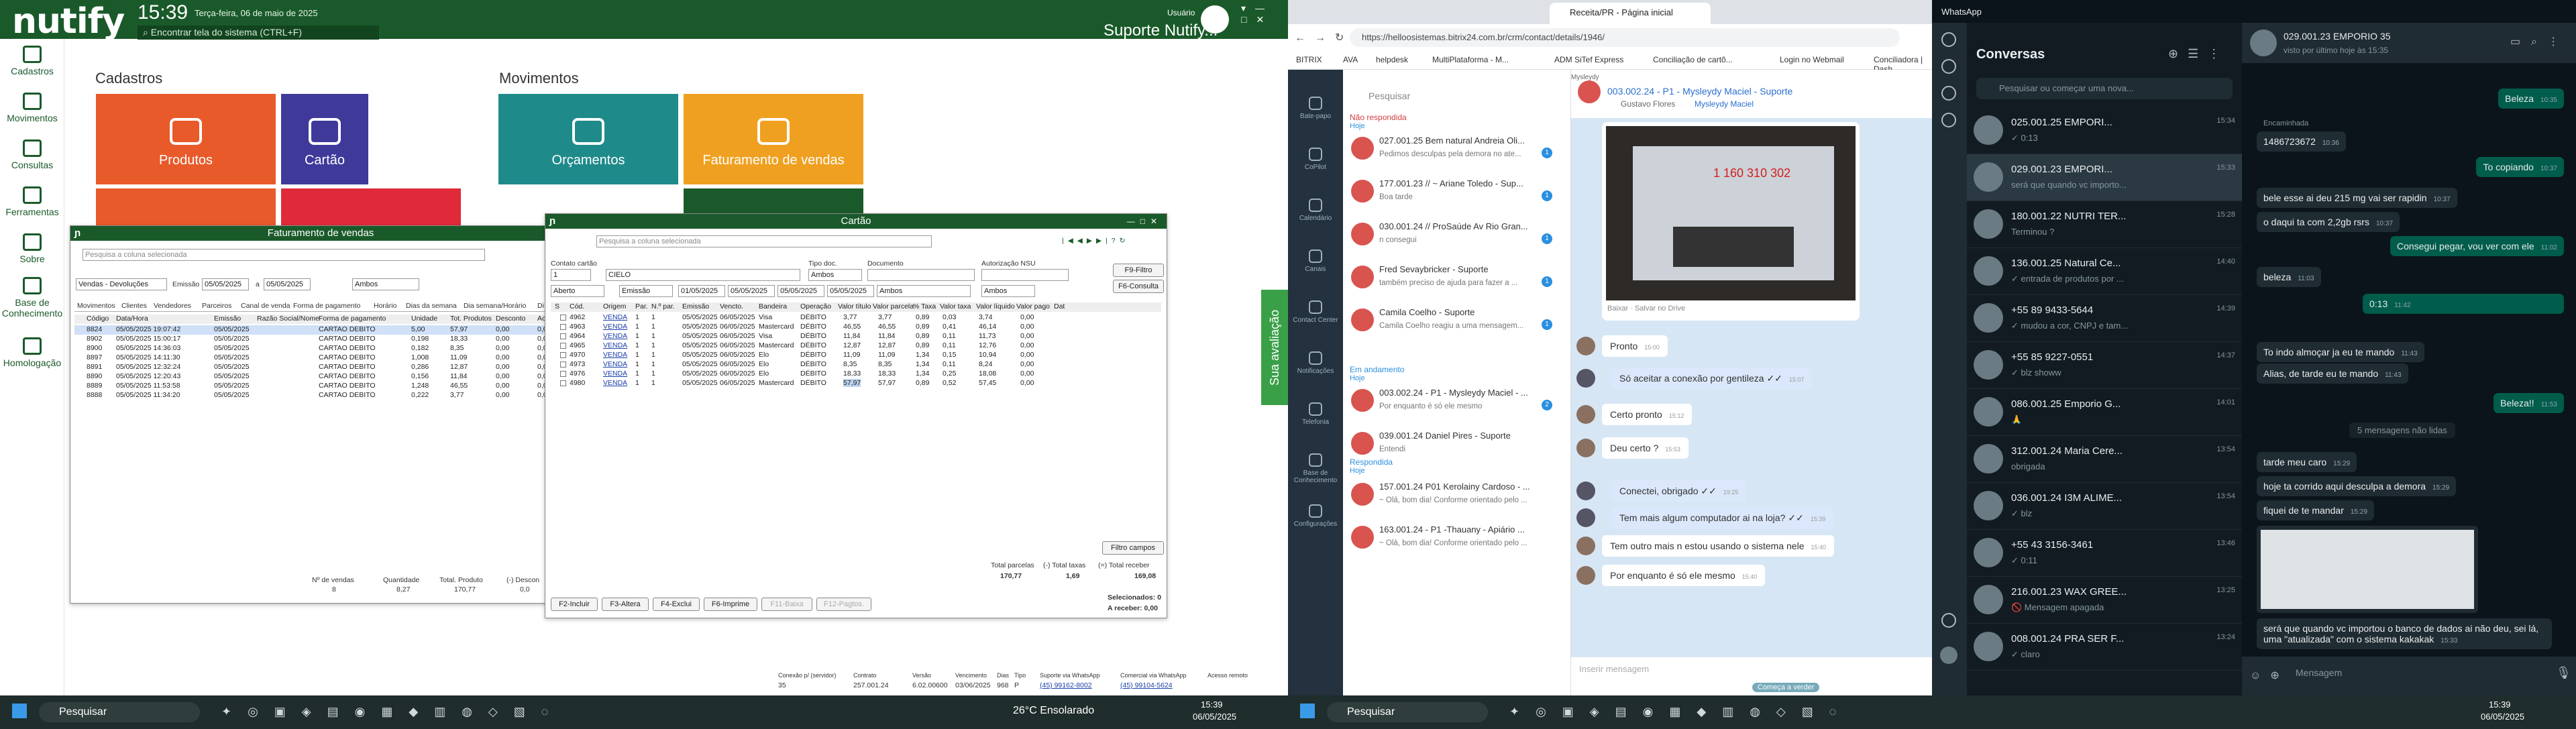 The height and width of the screenshot is (729, 2576). I want to click on bitrix-nav-item: Base de Conhecimento, so click(1315, 469).